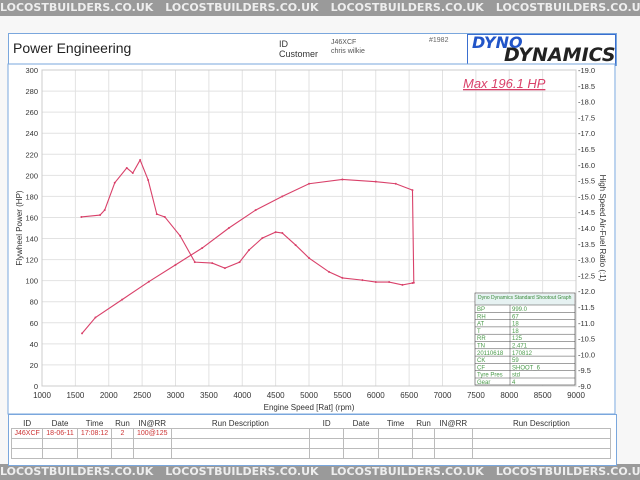 This screenshot has width=640, height=480. What do you see at coordinates (586, 70) in the screenshot?
I see `y2-tick-label: -19.0` at bounding box center [586, 70].